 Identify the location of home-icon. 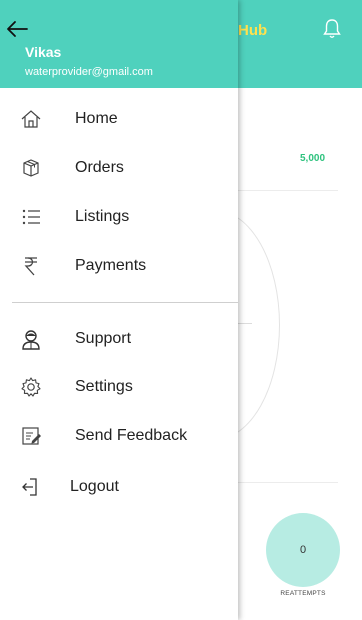
(31, 119).